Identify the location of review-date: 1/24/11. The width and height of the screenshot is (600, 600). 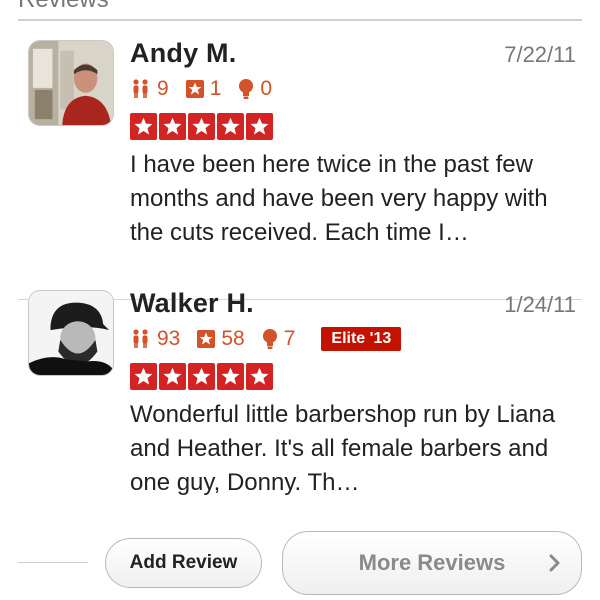
(540, 304).